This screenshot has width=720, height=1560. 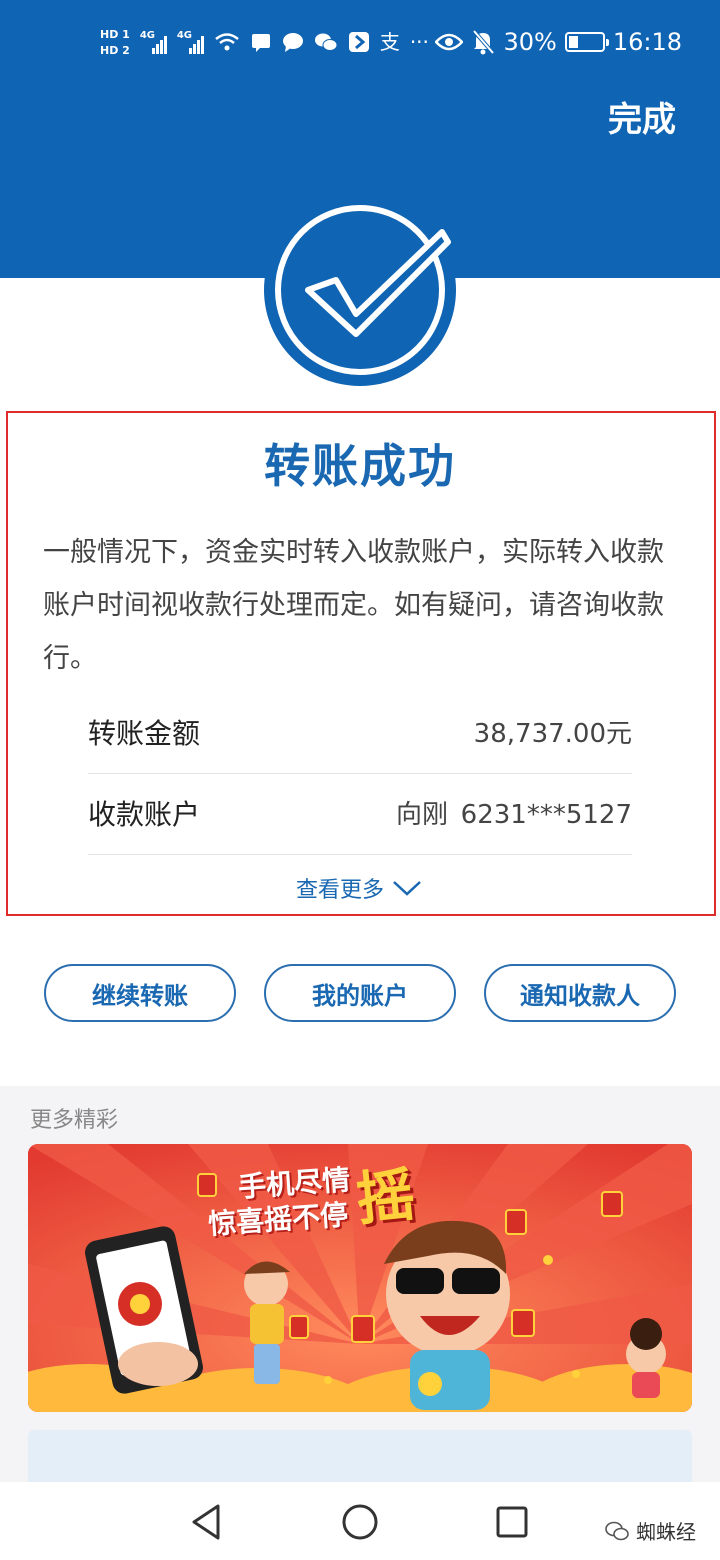 I want to click on clock: 16:18, so click(x=647, y=42).